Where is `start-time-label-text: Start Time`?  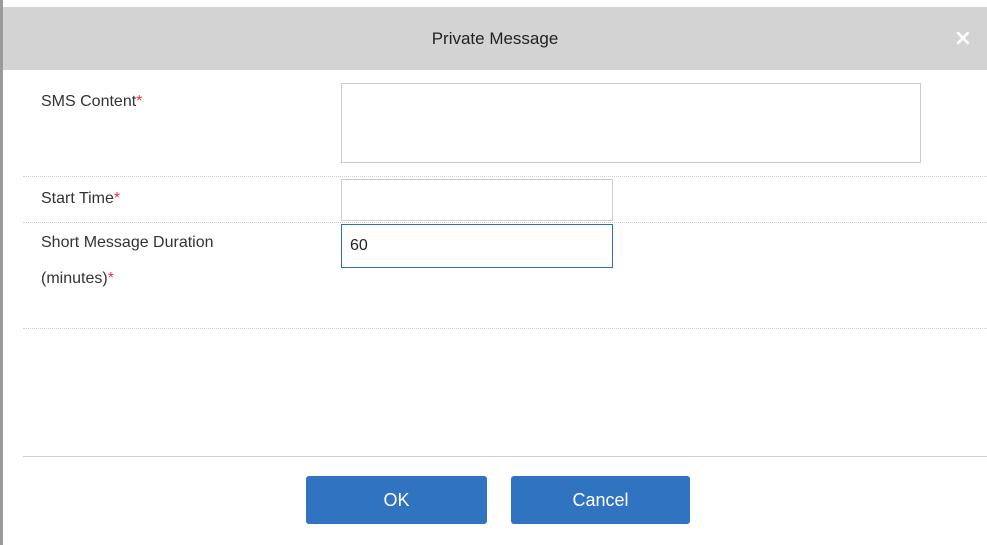
start-time-label-text: Start Time is located at coordinates (77, 198).